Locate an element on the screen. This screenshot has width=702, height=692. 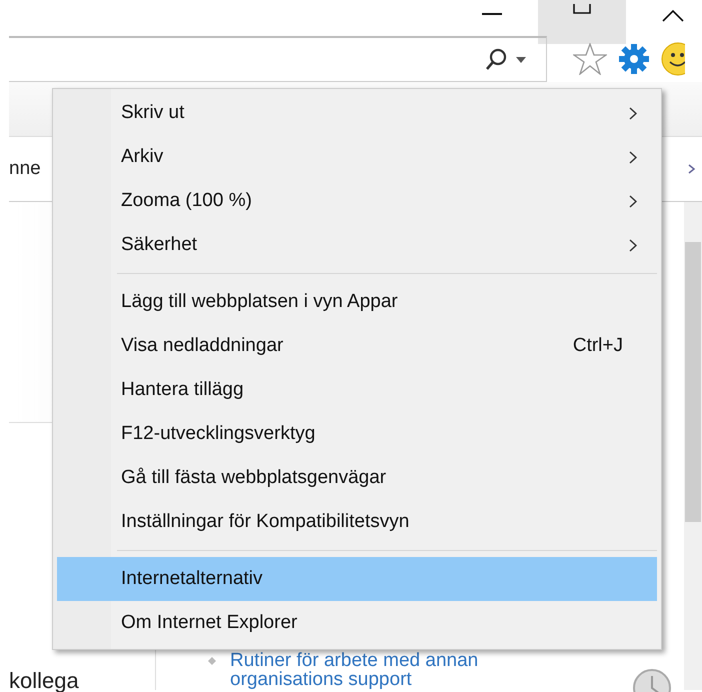
menu-item: Lägg till webbplatsen i vyn Appar is located at coordinates (357, 302).